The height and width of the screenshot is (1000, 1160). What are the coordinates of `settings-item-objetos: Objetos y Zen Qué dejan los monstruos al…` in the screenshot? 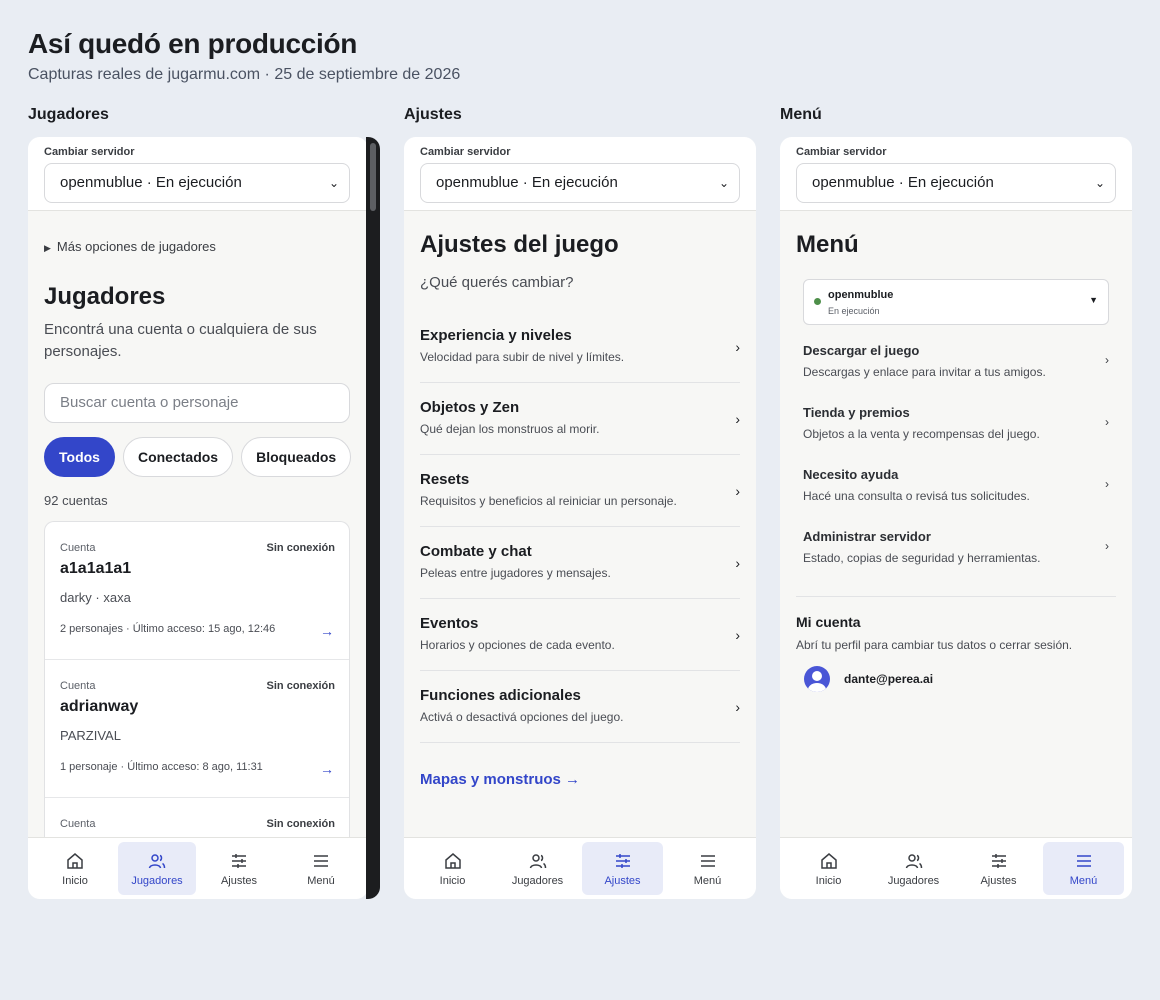 It's located at (580, 419).